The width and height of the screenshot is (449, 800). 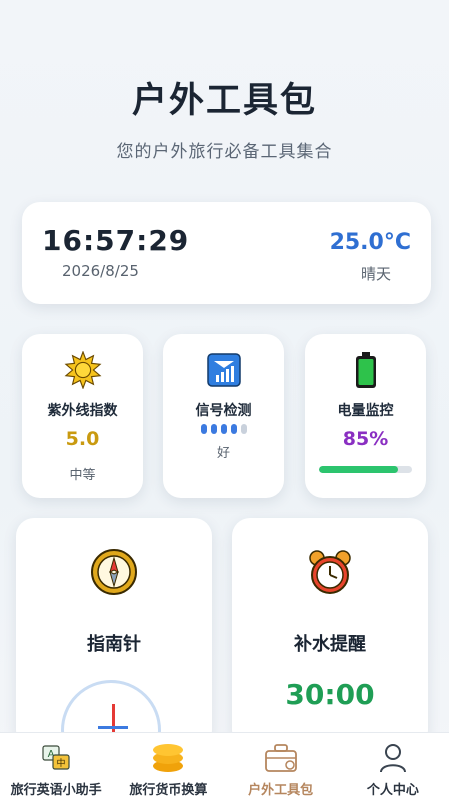 What do you see at coordinates (223, 370) in the screenshot?
I see `signal-icon` at bounding box center [223, 370].